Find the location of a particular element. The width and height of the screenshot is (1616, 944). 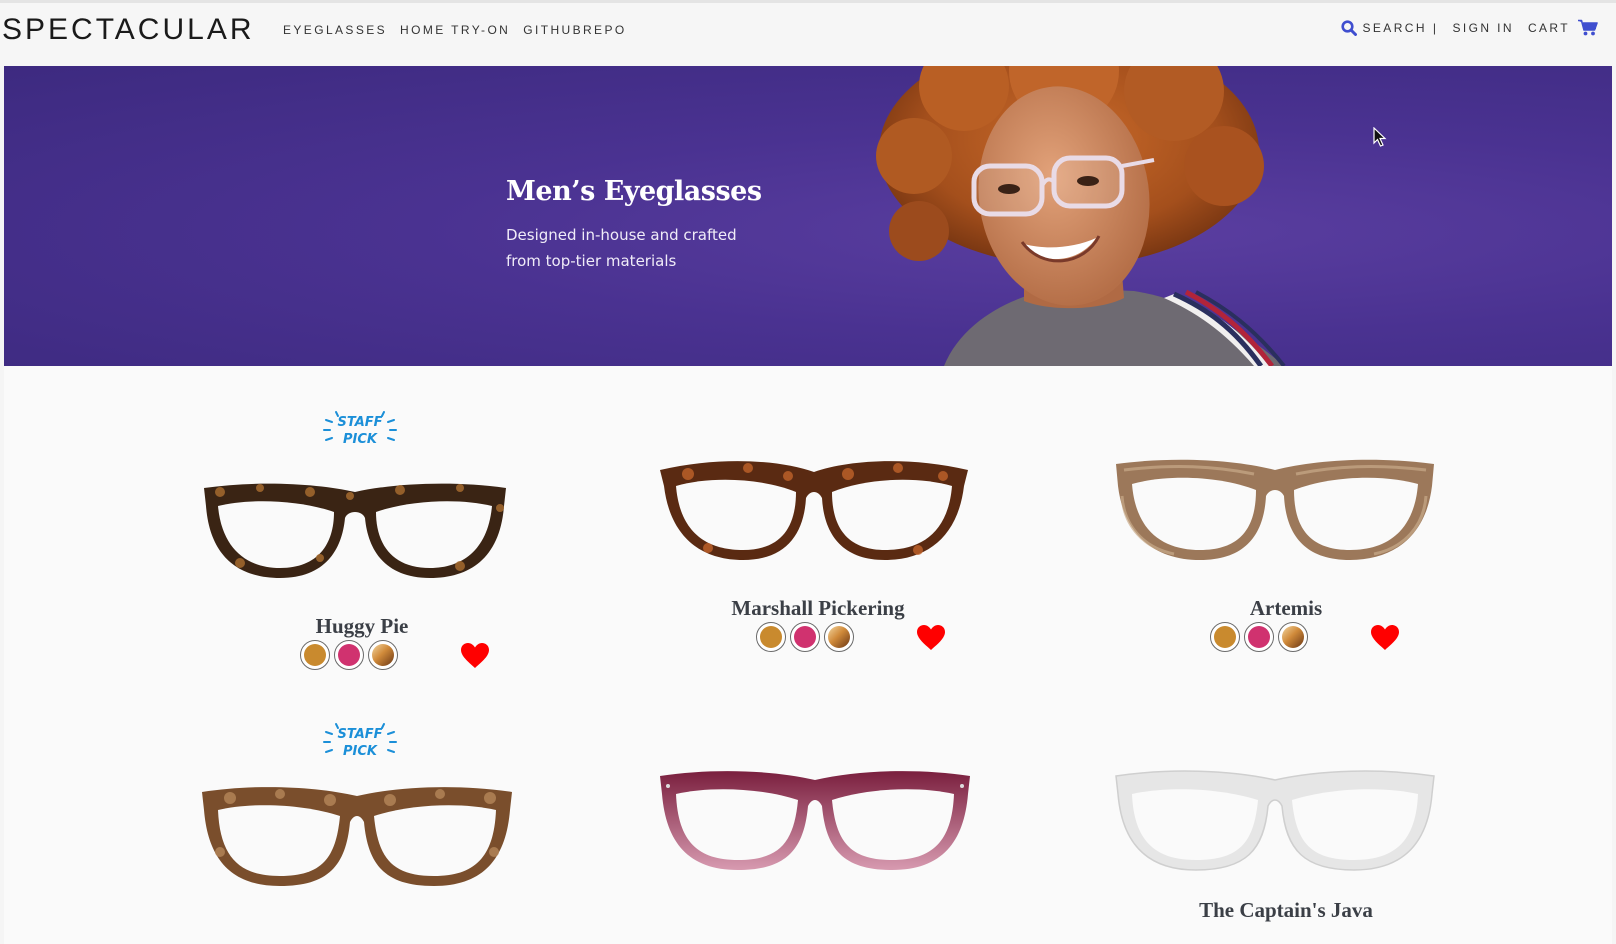

product-name: Huggy Pie is located at coordinates (362, 626).